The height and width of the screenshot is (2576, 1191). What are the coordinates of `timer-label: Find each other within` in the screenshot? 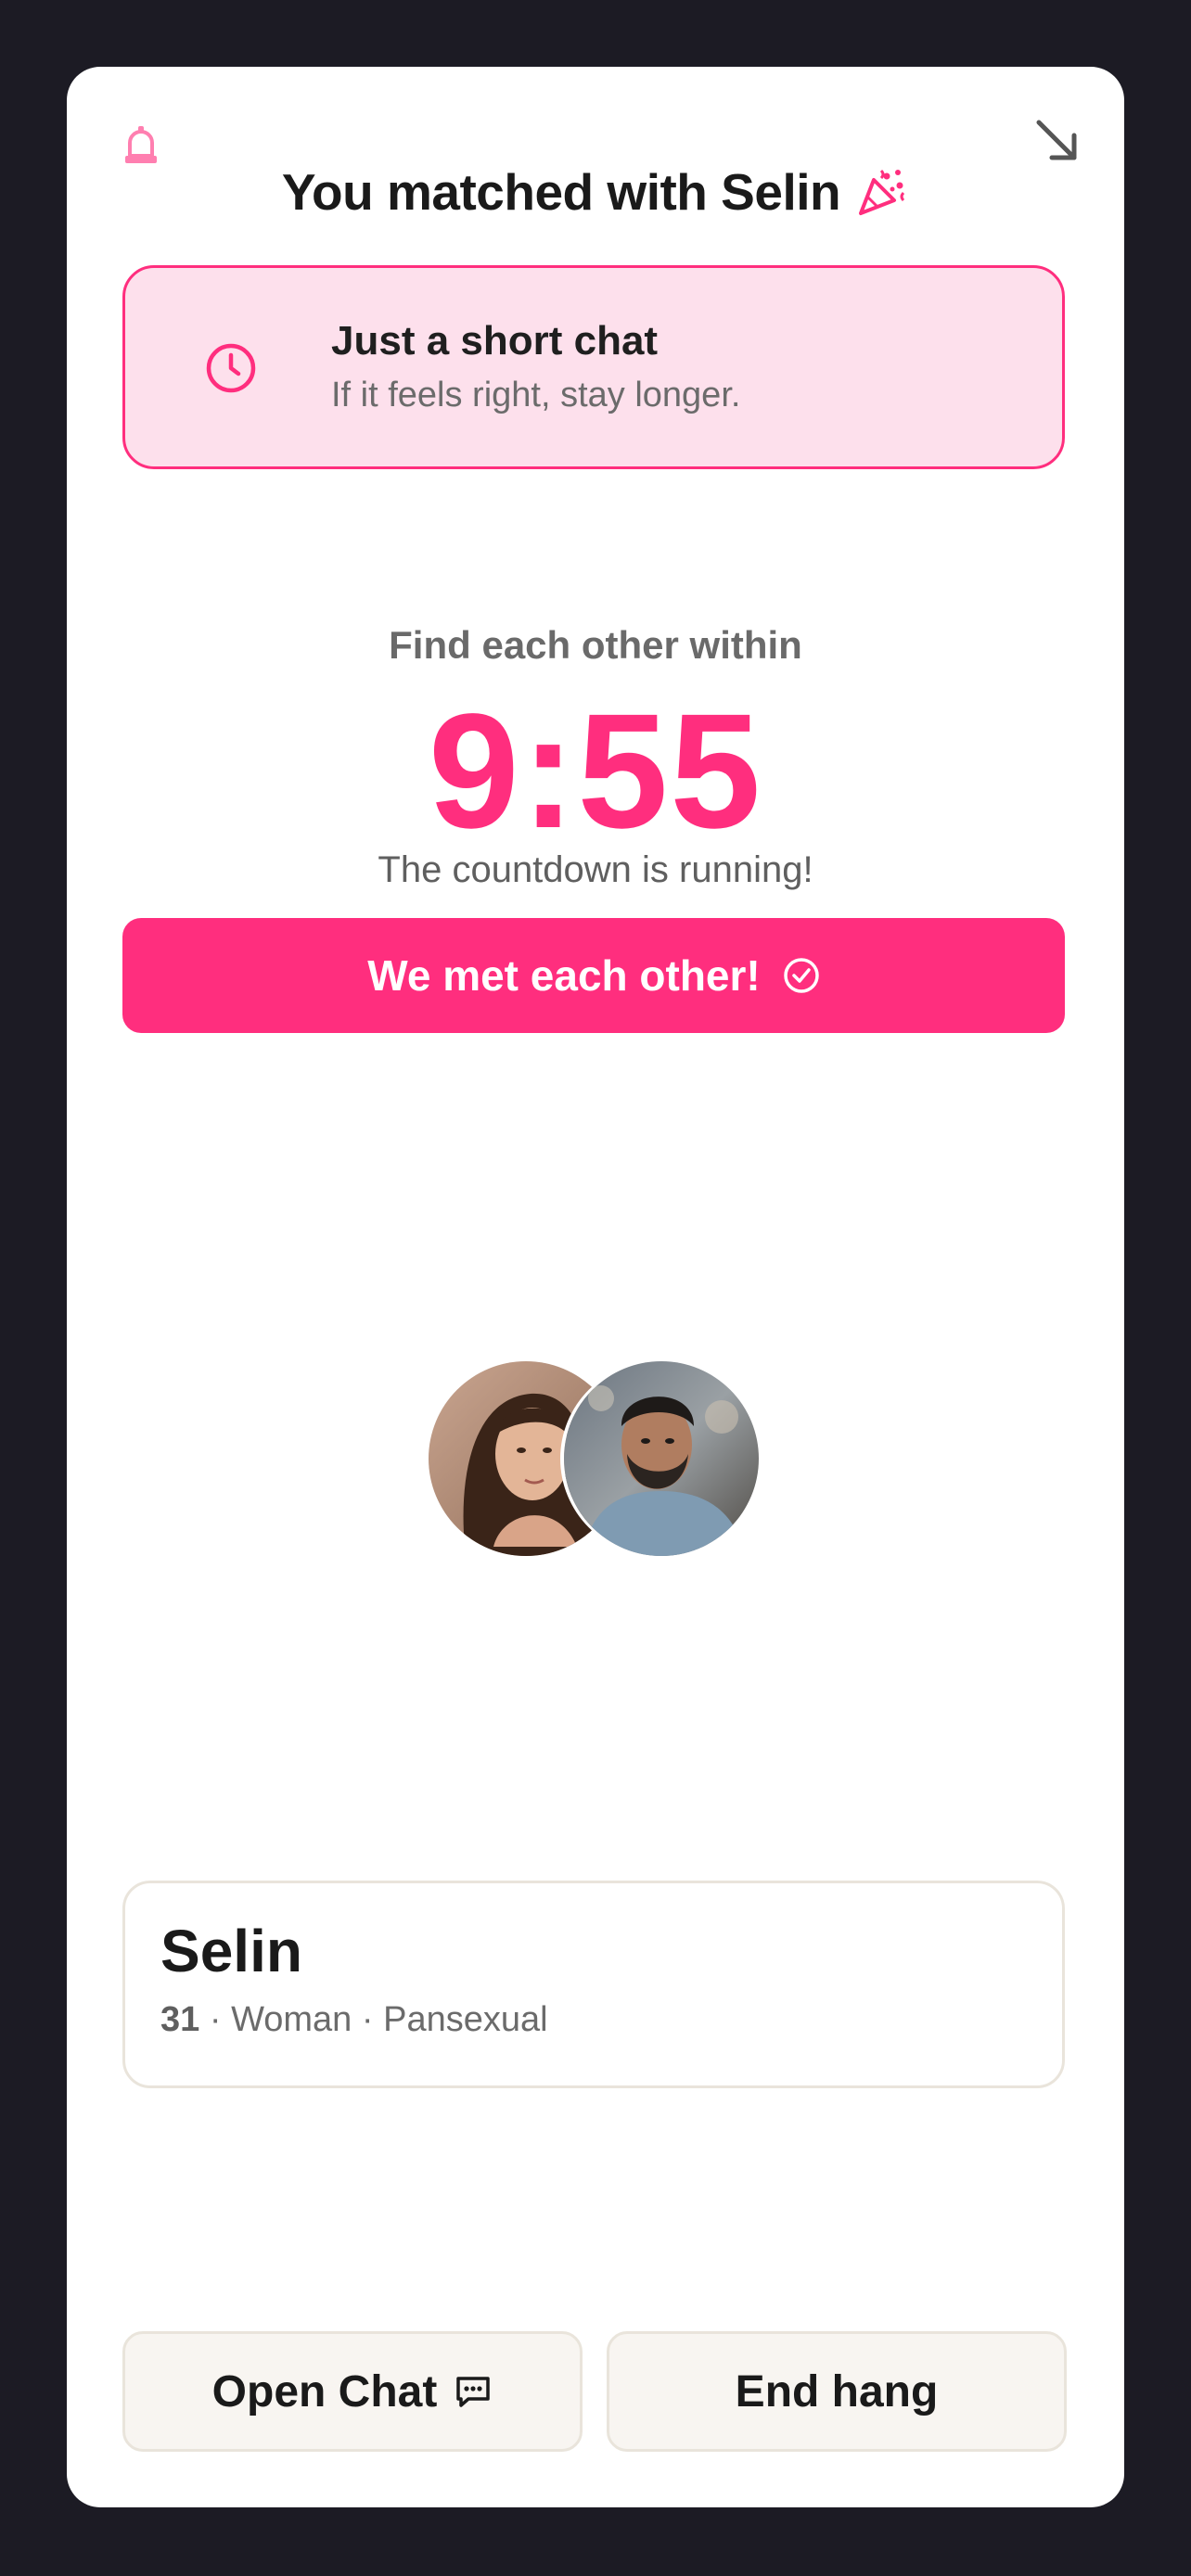 It's located at (595, 645).